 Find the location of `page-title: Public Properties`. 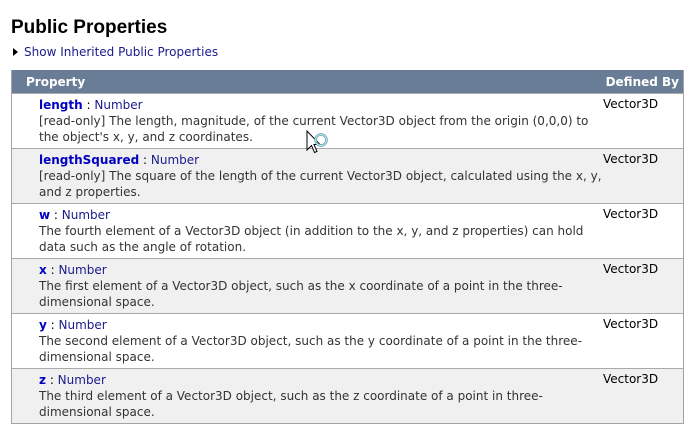

page-title: Public Properties is located at coordinates (89, 27).